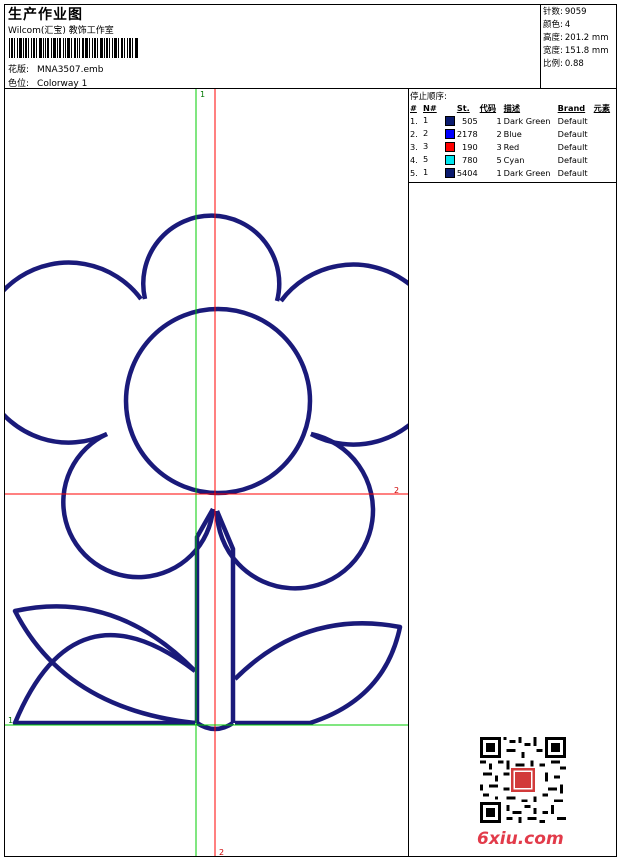 This screenshot has width=620, height=860. What do you see at coordinates (414, 172) in the screenshot?
I see `cell-index: 5.` at bounding box center [414, 172].